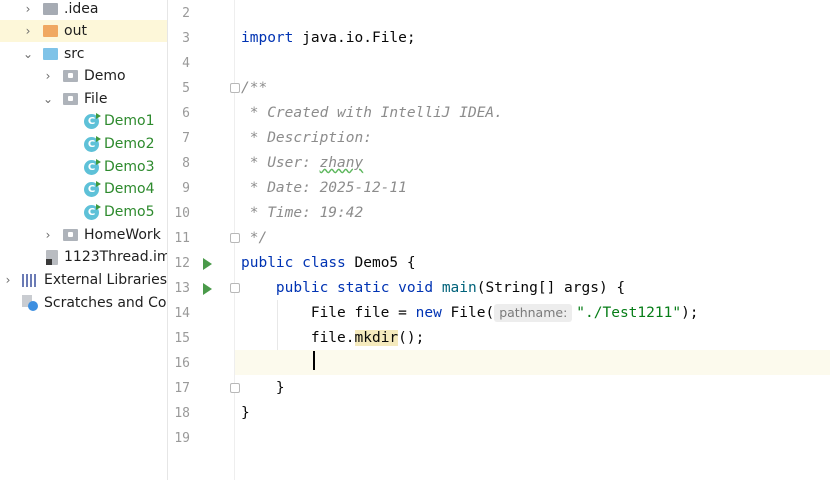 This screenshot has height=480, width=830. What do you see at coordinates (96, 99) in the screenshot?
I see `tree-item-label: File` at bounding box center [96, 99].